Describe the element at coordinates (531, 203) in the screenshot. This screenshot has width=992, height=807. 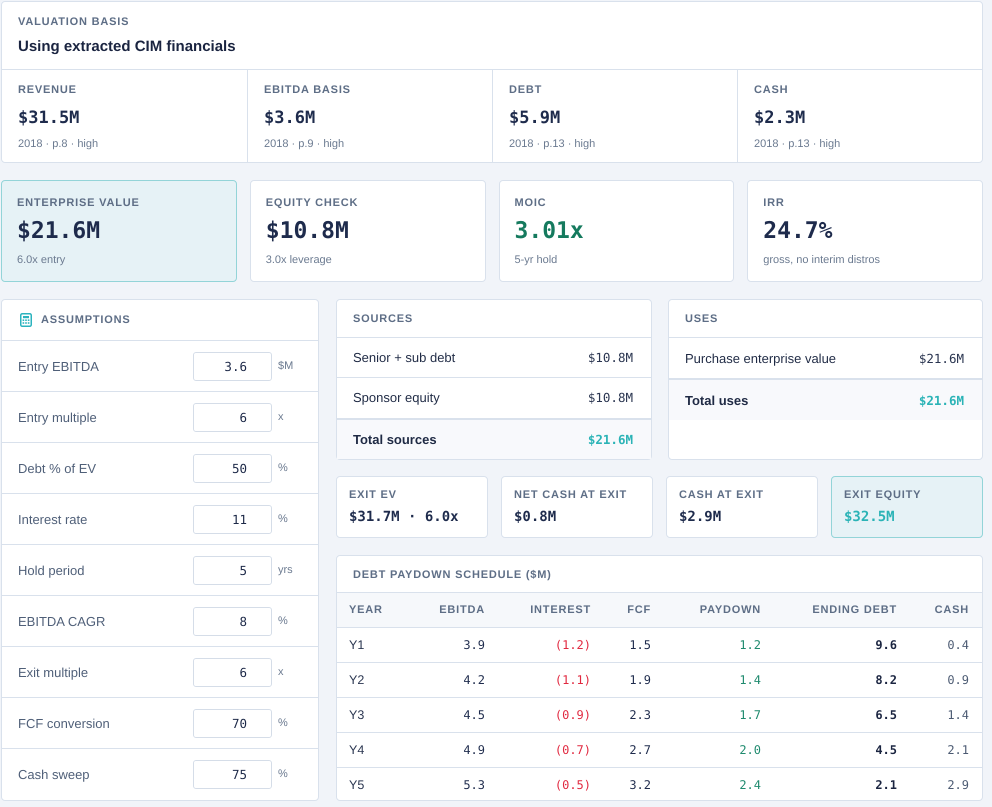
I see `kpi-label: MOIC` at that location.